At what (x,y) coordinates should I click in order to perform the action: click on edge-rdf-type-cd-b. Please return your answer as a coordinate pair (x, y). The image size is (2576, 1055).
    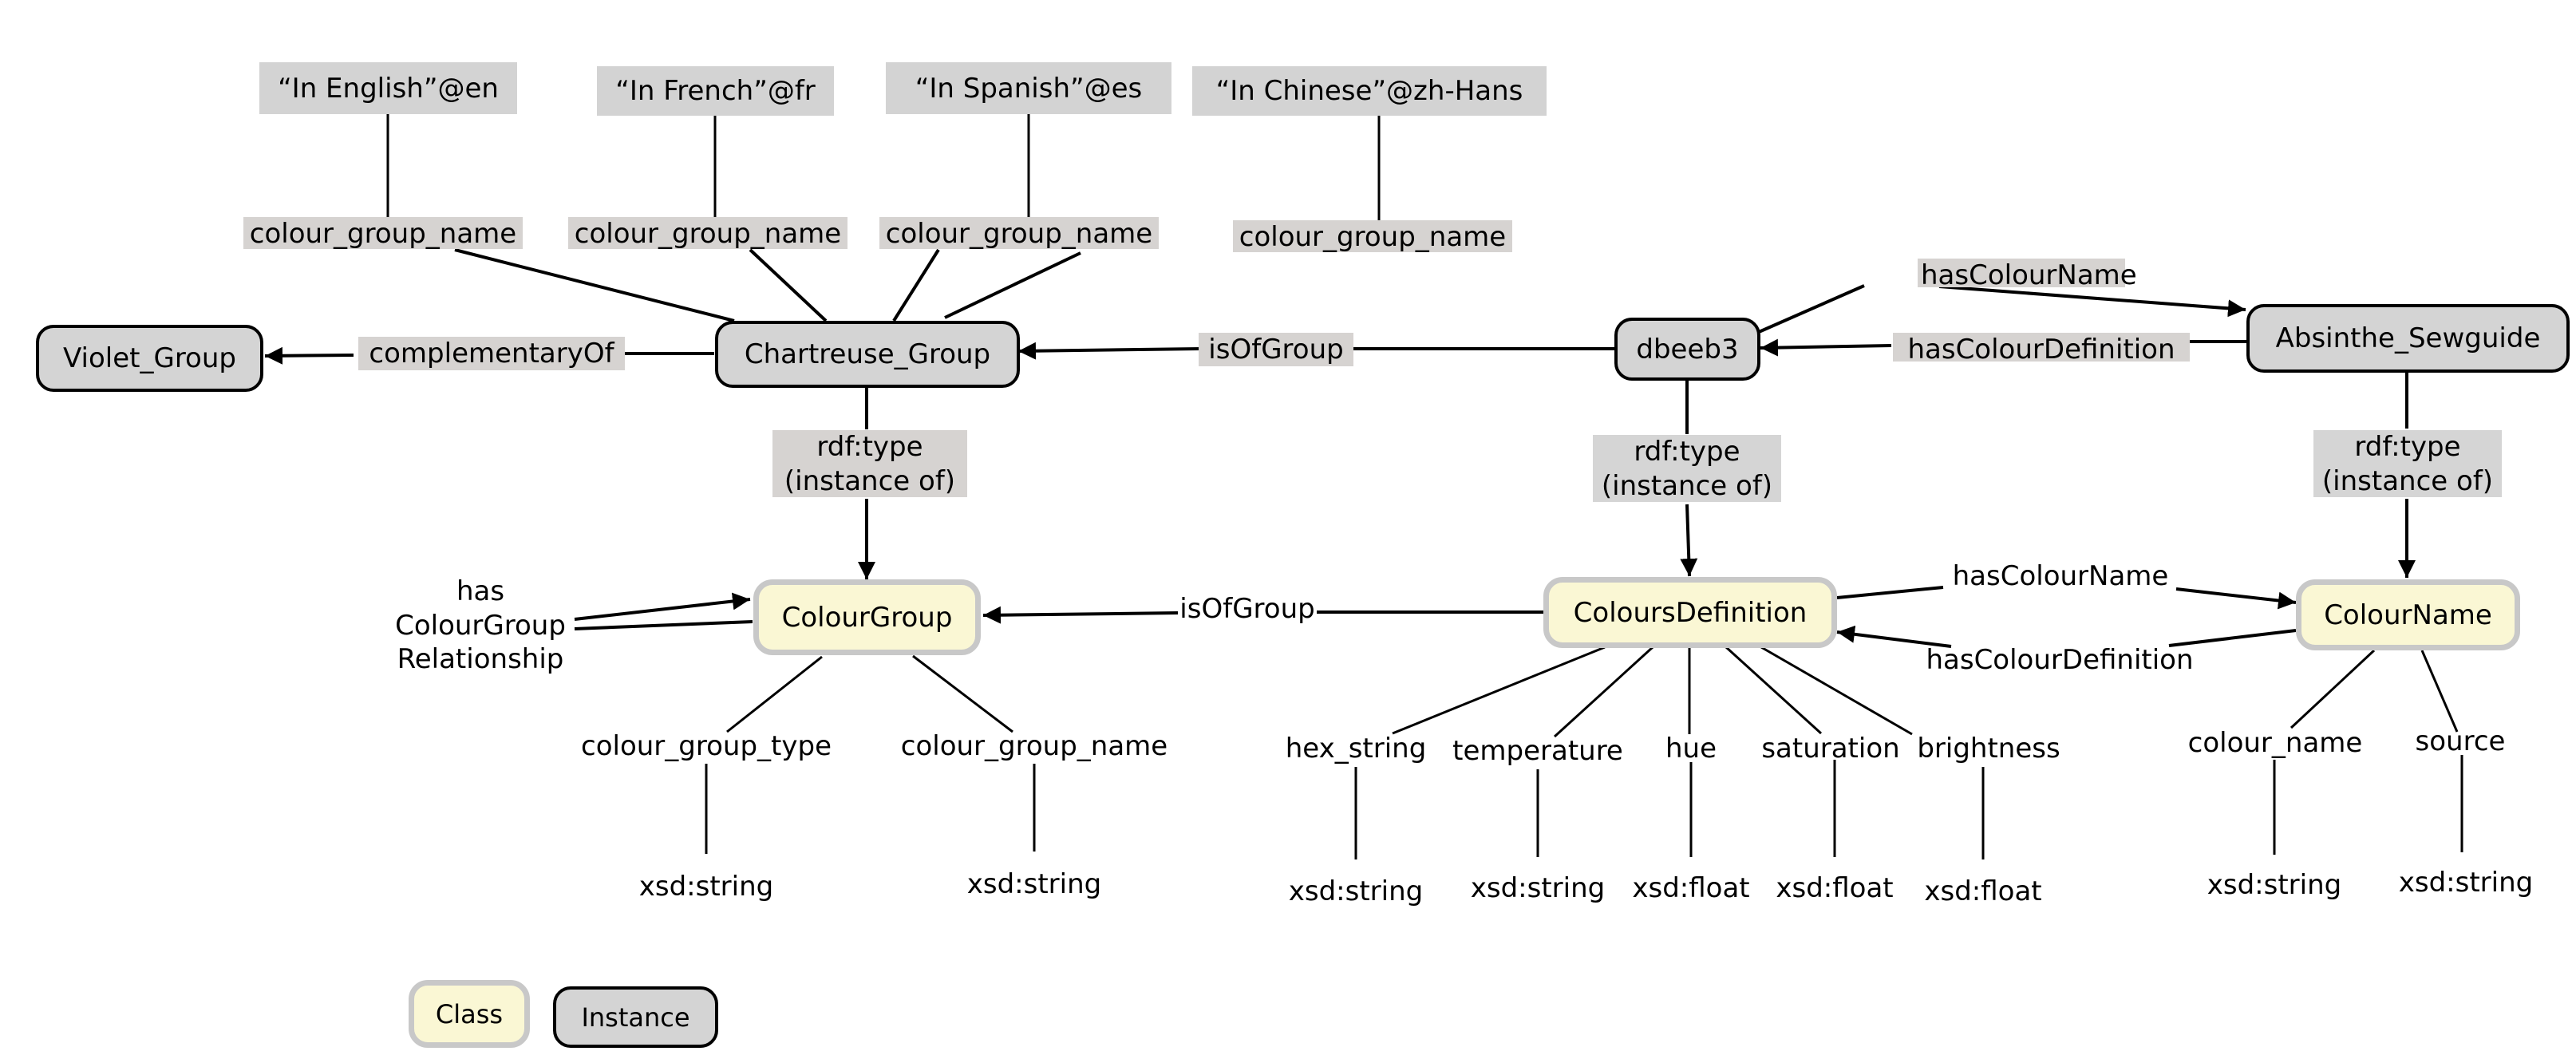
    Looking at the image, I should click on (1689, 540).